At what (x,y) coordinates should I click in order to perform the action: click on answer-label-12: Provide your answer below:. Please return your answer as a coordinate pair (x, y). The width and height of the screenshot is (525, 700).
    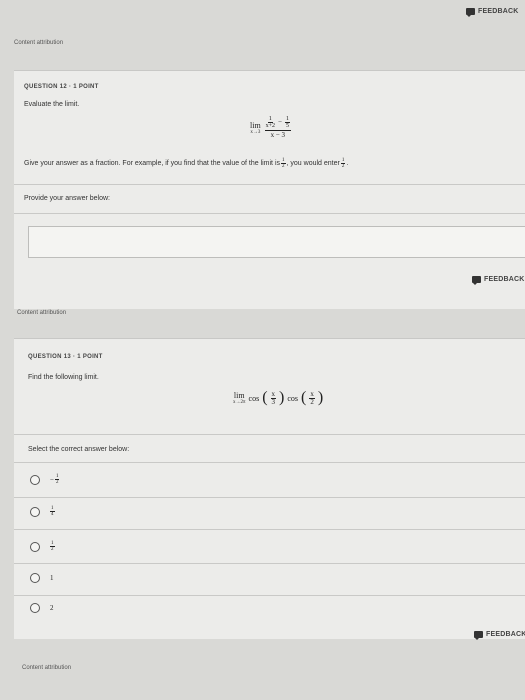
    Looking at the image, I should click on (67, 198).